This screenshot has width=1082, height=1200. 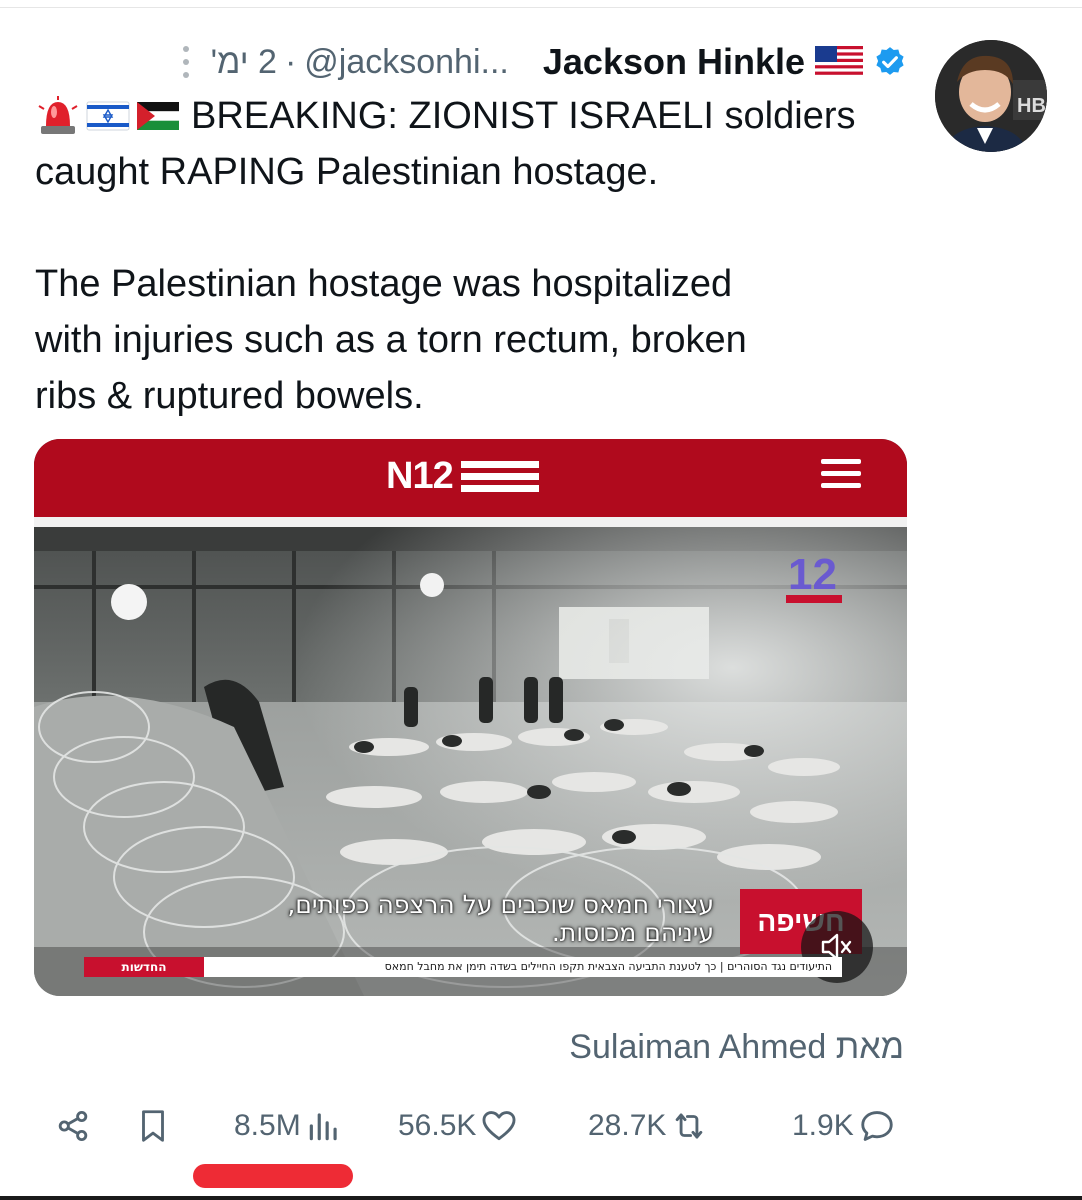 I want to click on share-icon, so click(x=73, y=1126).